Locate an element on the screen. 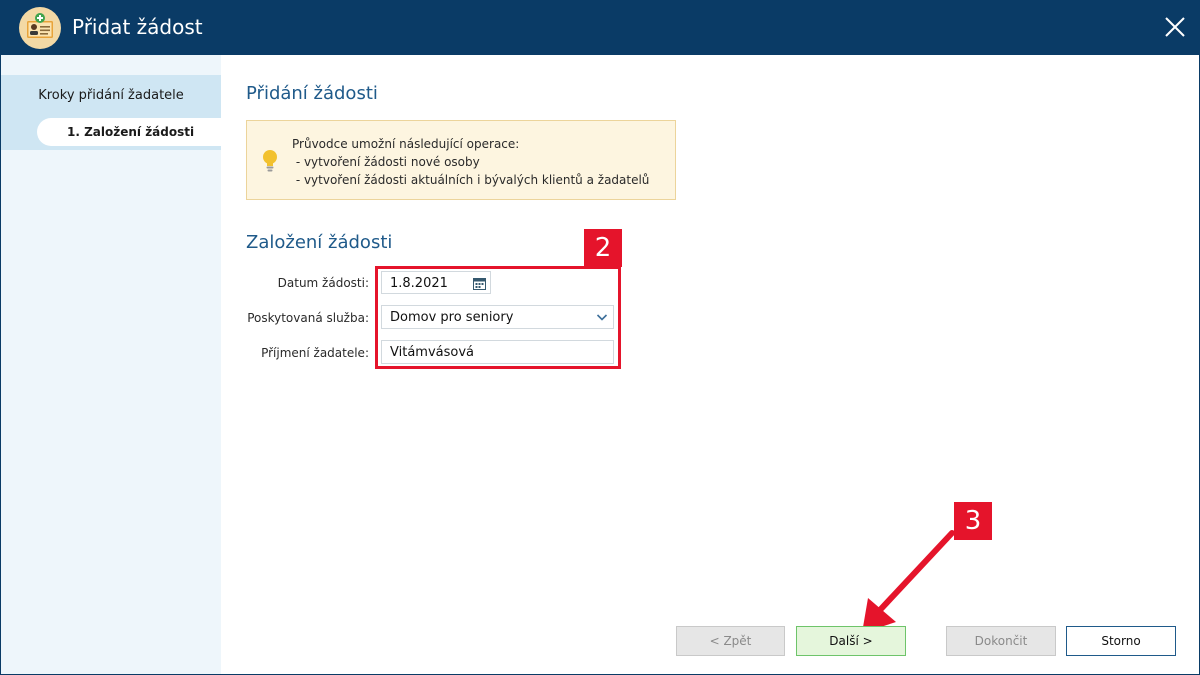  info-line-2: - vytvoření žádosti nové osoby is located at coordinates (386, 162).